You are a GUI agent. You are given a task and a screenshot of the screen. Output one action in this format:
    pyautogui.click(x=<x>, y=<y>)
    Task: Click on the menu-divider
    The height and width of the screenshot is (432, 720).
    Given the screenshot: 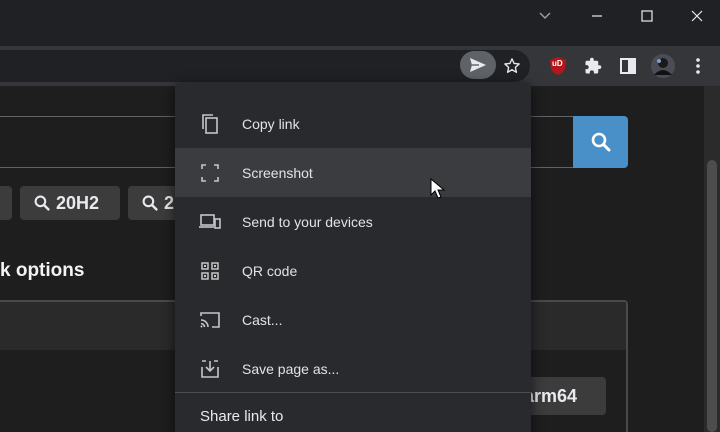 What is the action you would take?
    pyautogui.click(x=353, y=392)
    